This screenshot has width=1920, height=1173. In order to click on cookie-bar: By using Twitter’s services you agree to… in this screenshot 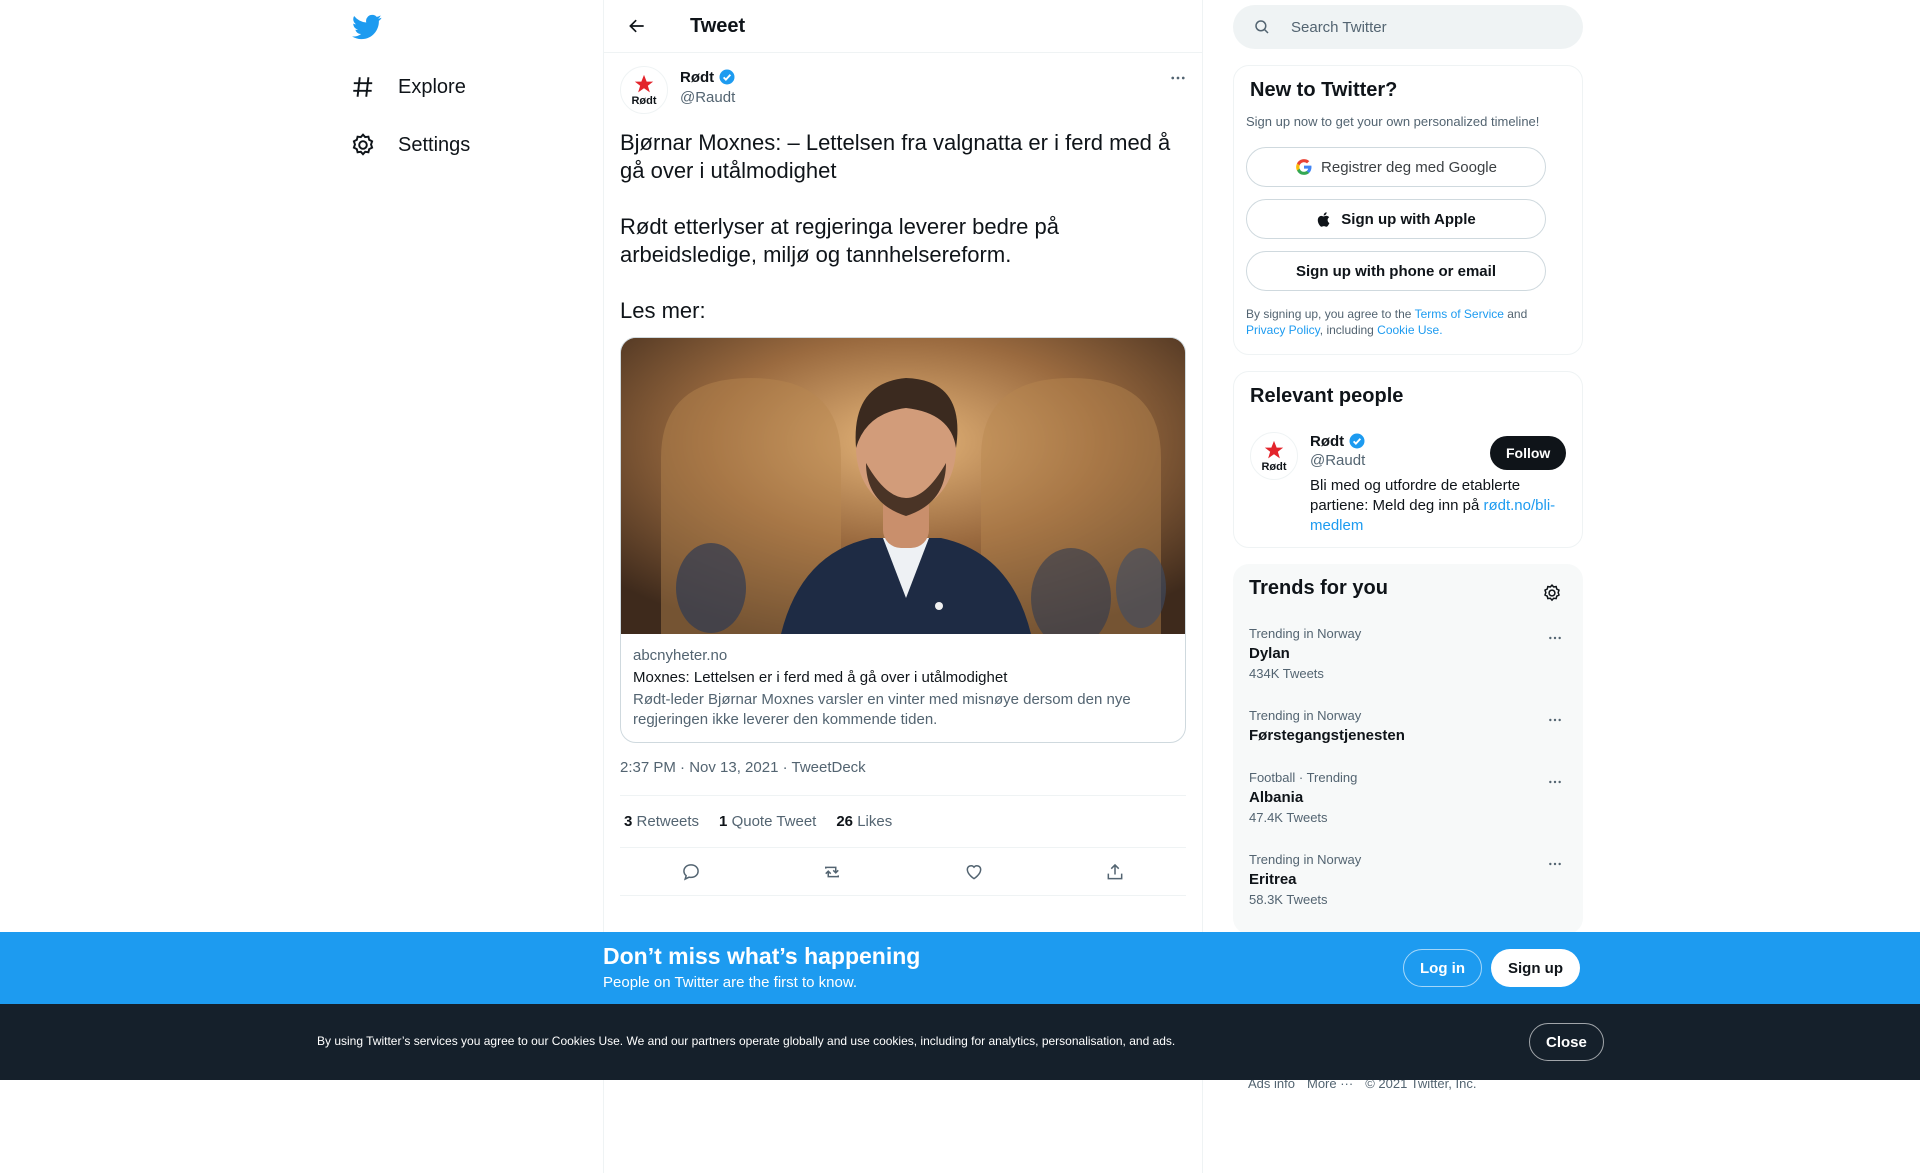, I will do `click(960, 1042)`.